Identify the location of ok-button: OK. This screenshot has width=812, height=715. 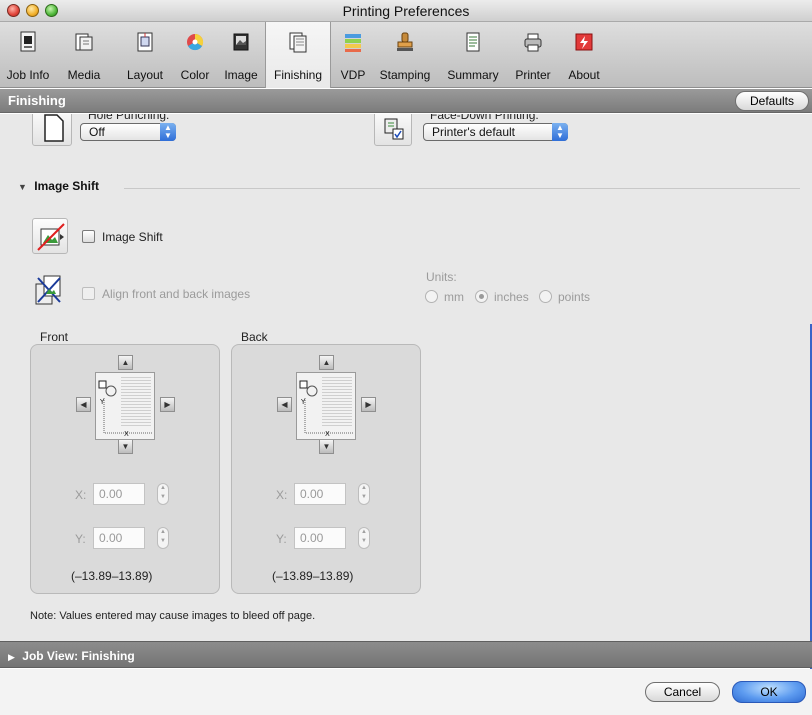
(769, 692).